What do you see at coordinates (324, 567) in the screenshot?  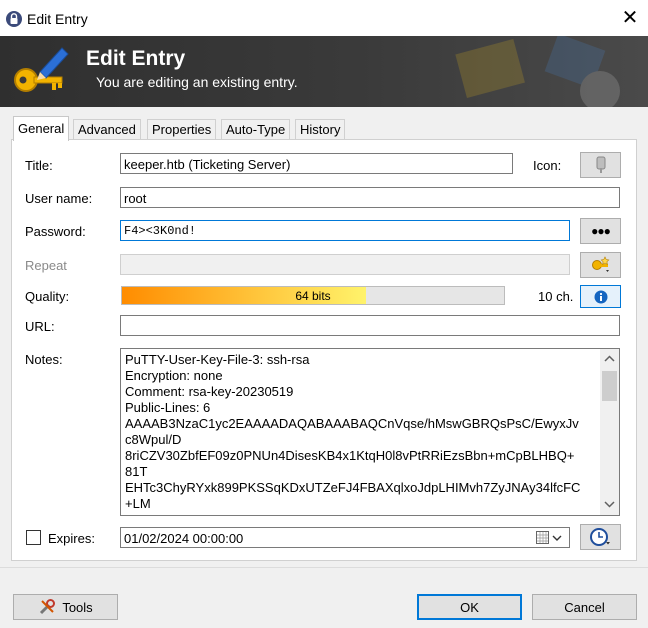 I see `footer-separator` at bounding box center [324, 567].